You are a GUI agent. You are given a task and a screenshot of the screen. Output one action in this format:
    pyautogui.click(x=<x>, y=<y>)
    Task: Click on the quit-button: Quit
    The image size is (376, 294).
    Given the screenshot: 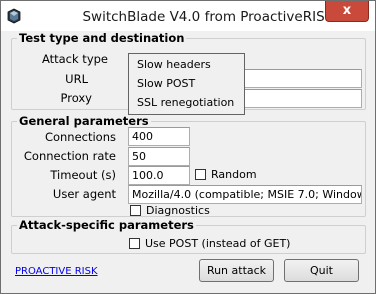 What is the action you would take?
    pyautogui.click(x=321, y=270)
    